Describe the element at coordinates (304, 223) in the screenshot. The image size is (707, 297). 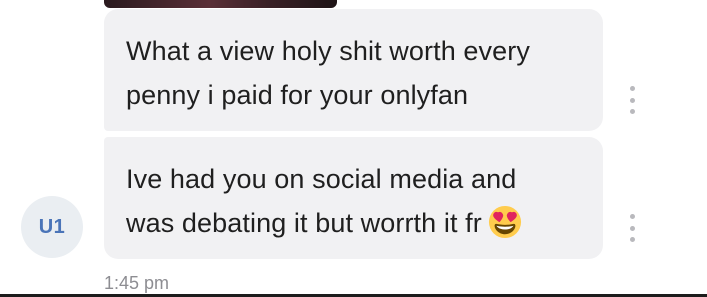
I see `message-text: was debating it but worrth it fr` at that location.